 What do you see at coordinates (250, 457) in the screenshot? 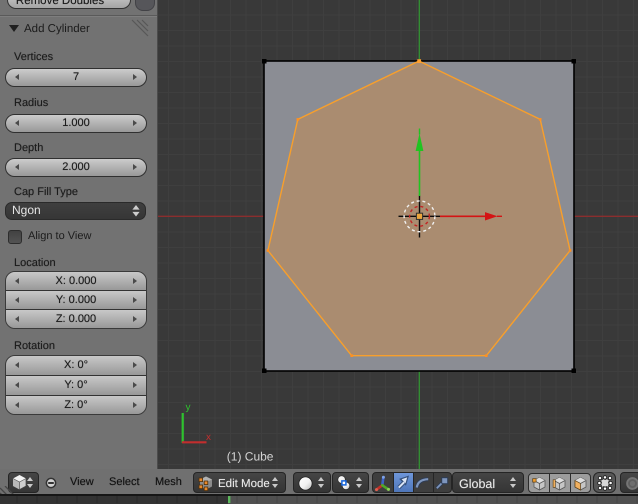
I see `svg-text: (1) Cube` at bounding box center [250, 457].